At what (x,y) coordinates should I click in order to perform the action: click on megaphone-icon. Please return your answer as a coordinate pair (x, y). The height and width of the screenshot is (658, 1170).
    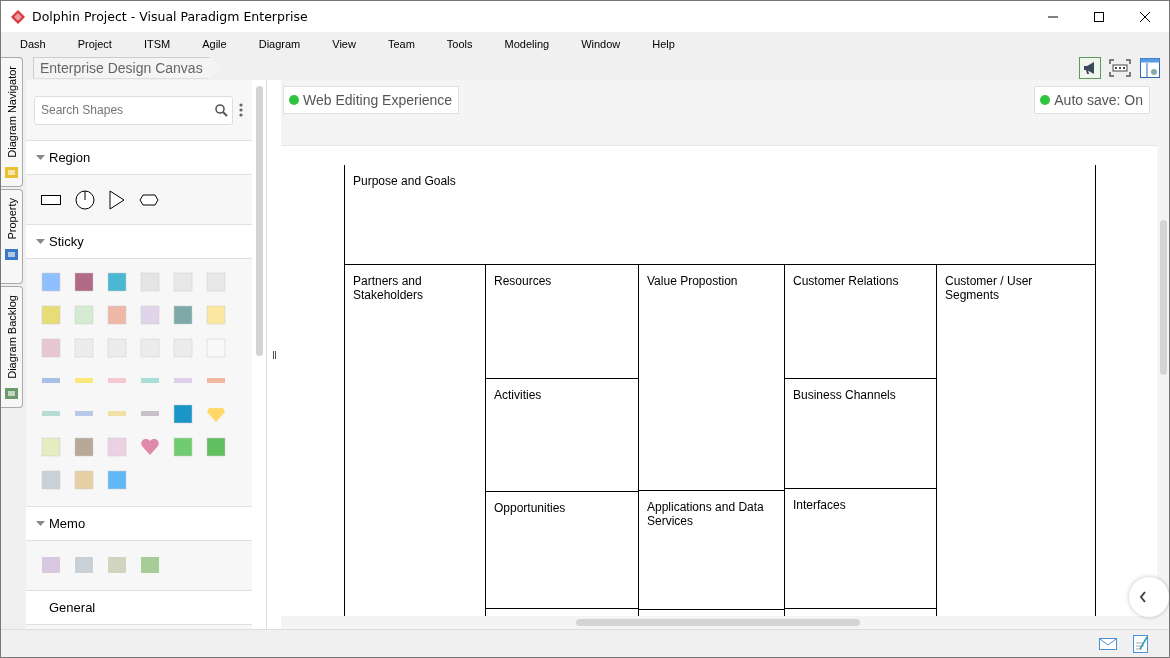
    Looking at the image, I should click on (1090, 67).